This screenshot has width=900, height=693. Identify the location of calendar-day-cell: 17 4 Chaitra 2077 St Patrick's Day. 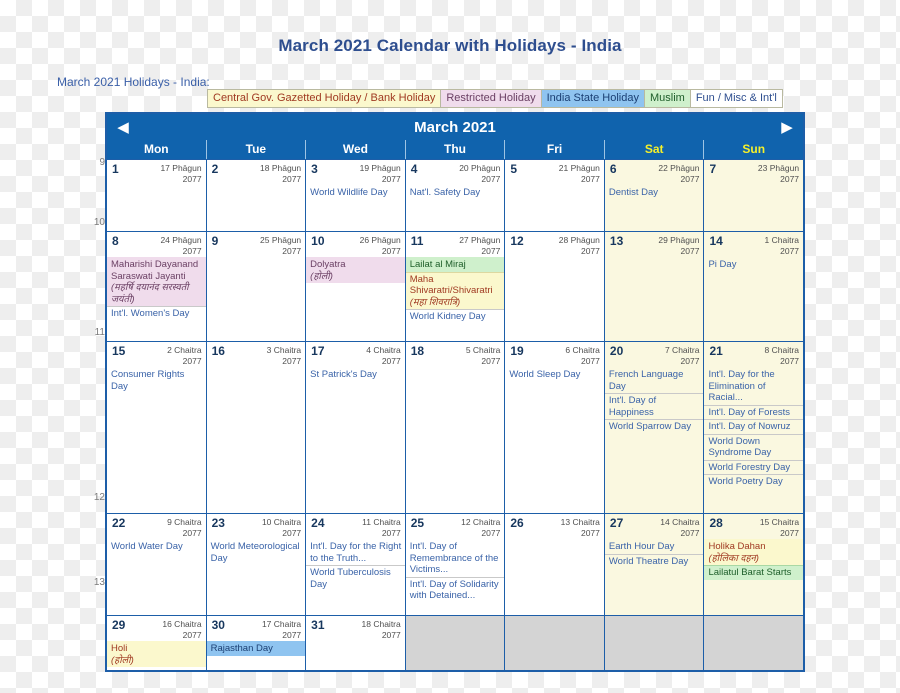
(355, 427).